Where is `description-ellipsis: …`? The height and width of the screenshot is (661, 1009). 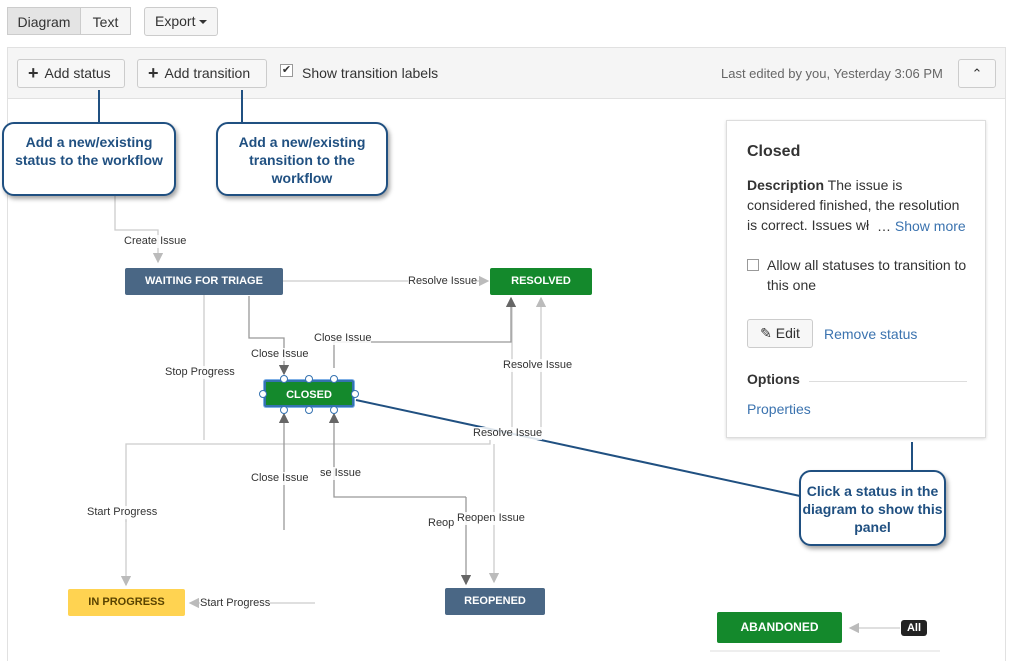
description-ellipsis: … is located at coordinates (884, 226).